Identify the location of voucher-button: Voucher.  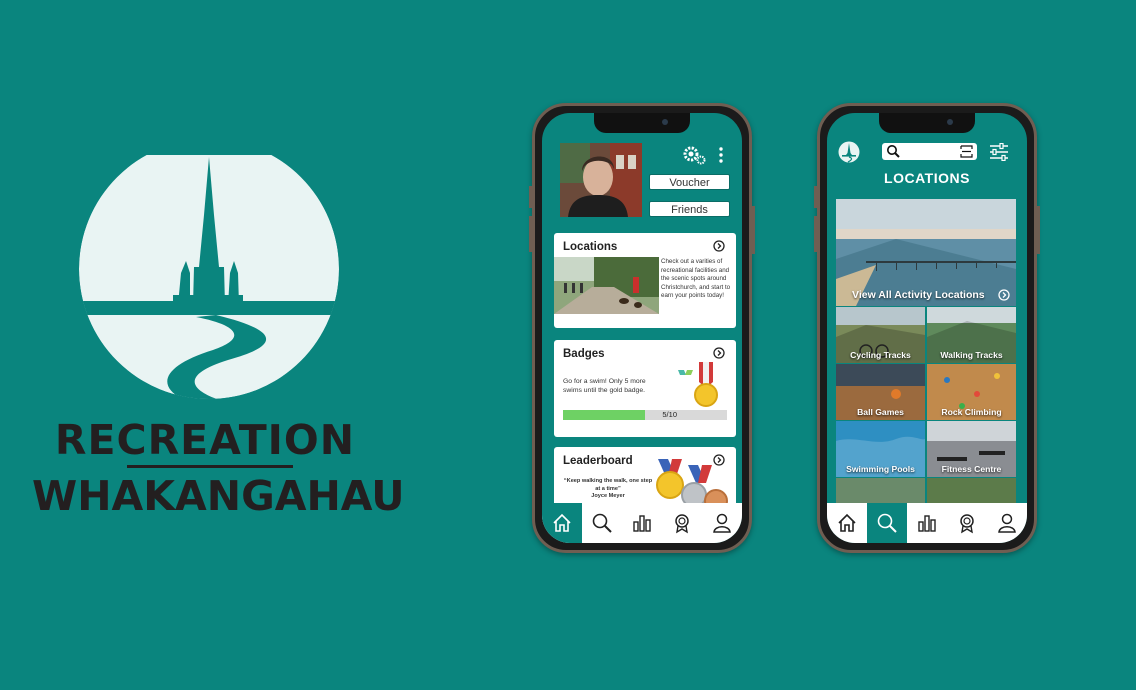
(689, 182).